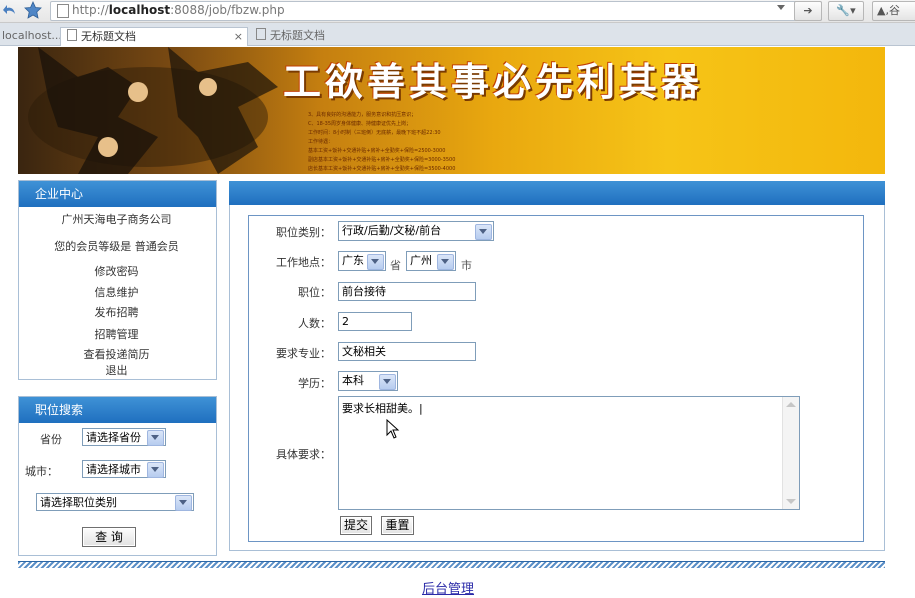 This screenshot has width=915, height=598. What do you see at coordinates (407, 351) in the screenshot?
I see `major-input: 文秘相关` at bounding box center [407, 351].